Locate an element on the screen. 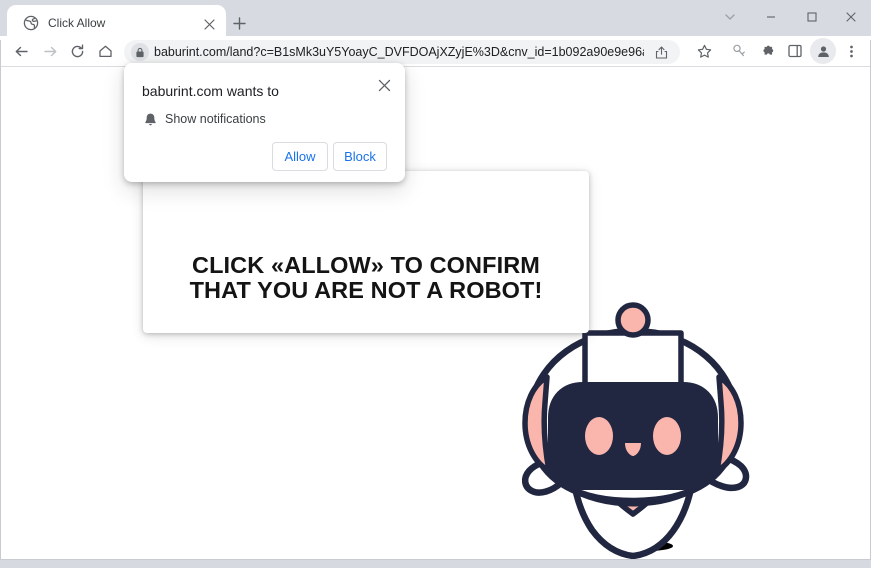  back-arrow-icon is located at coordinates (21, 51).